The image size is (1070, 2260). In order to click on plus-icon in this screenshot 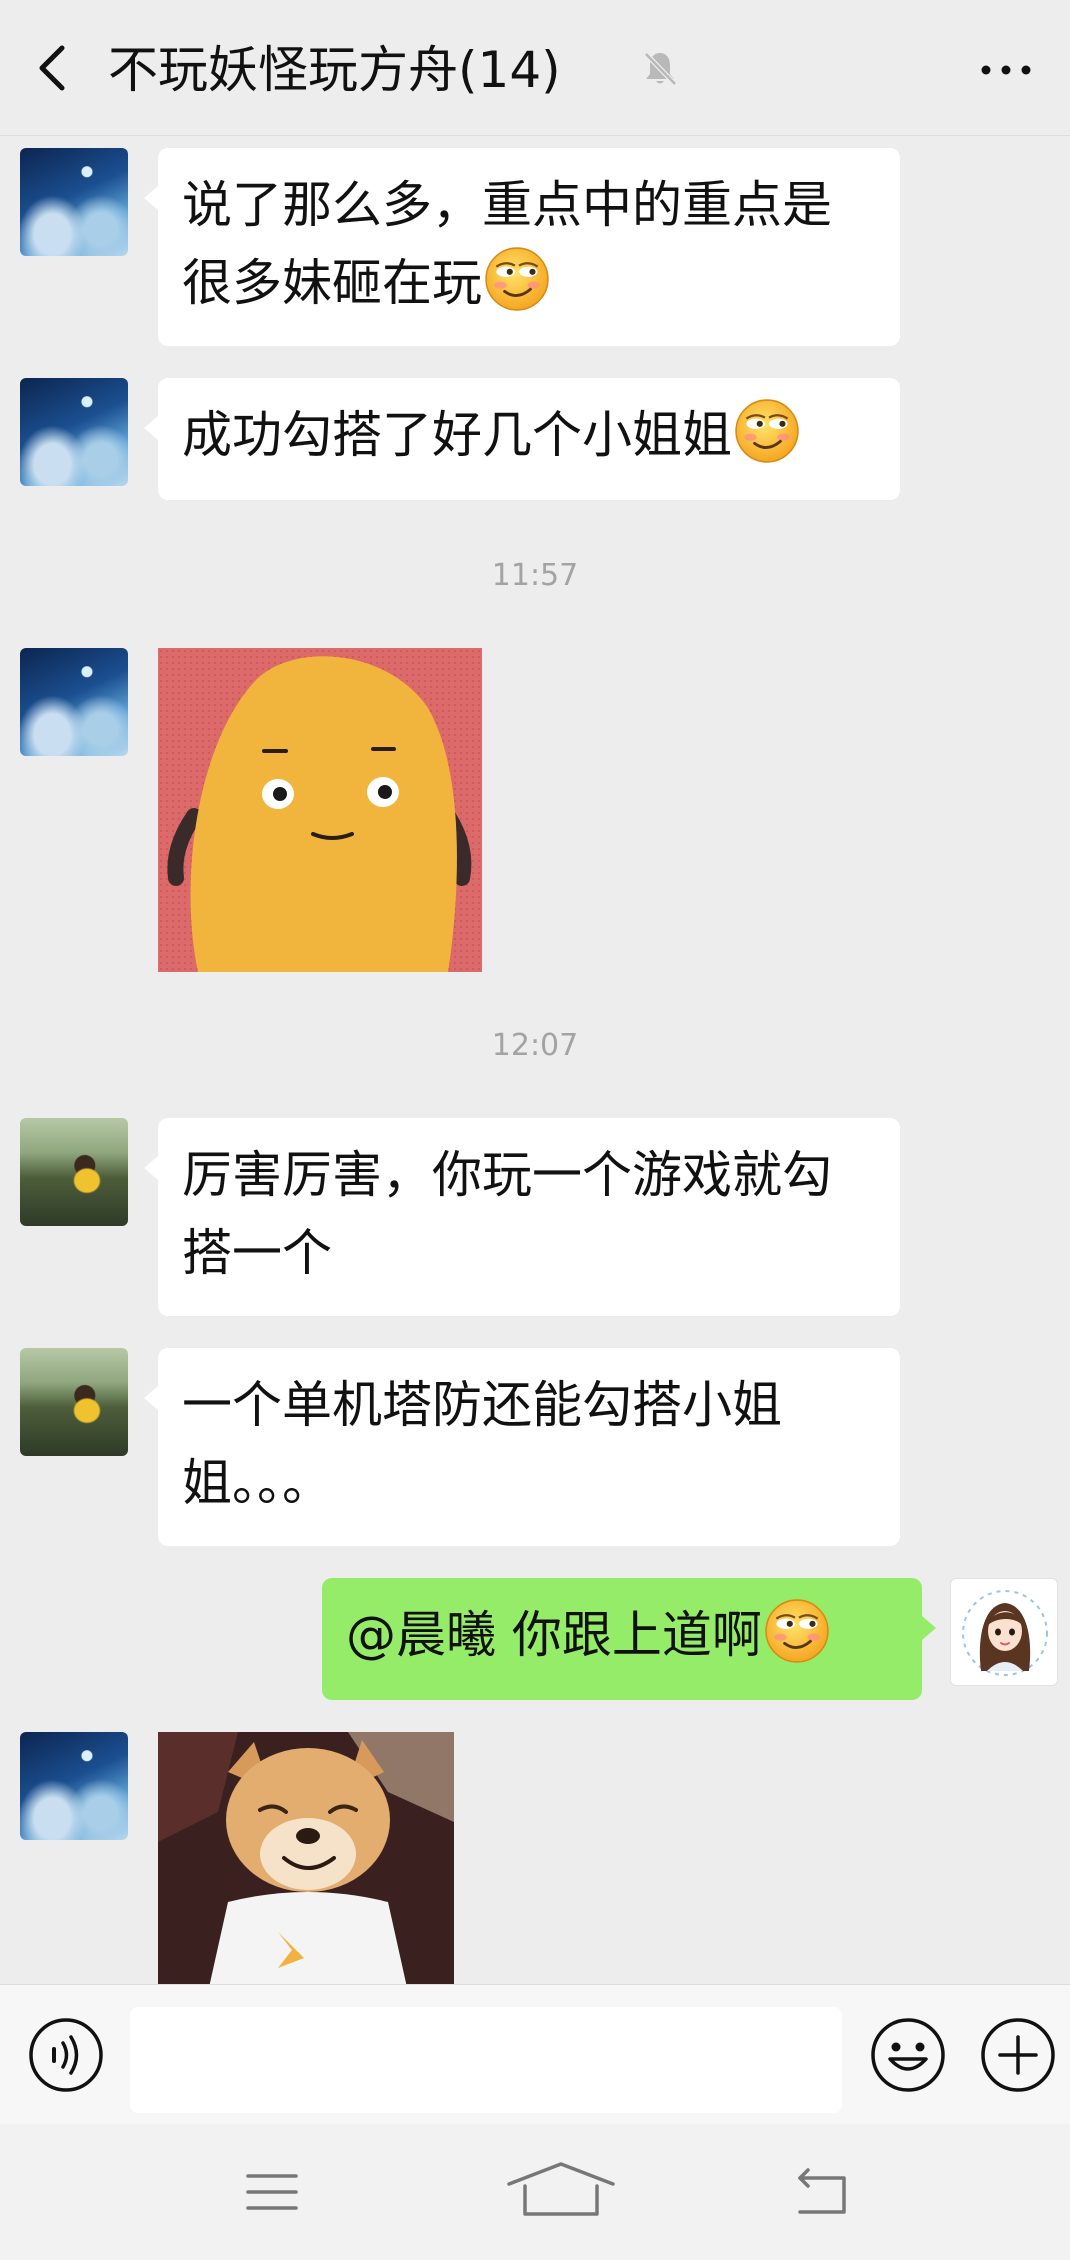, I will do `click(1018, 2055)`.